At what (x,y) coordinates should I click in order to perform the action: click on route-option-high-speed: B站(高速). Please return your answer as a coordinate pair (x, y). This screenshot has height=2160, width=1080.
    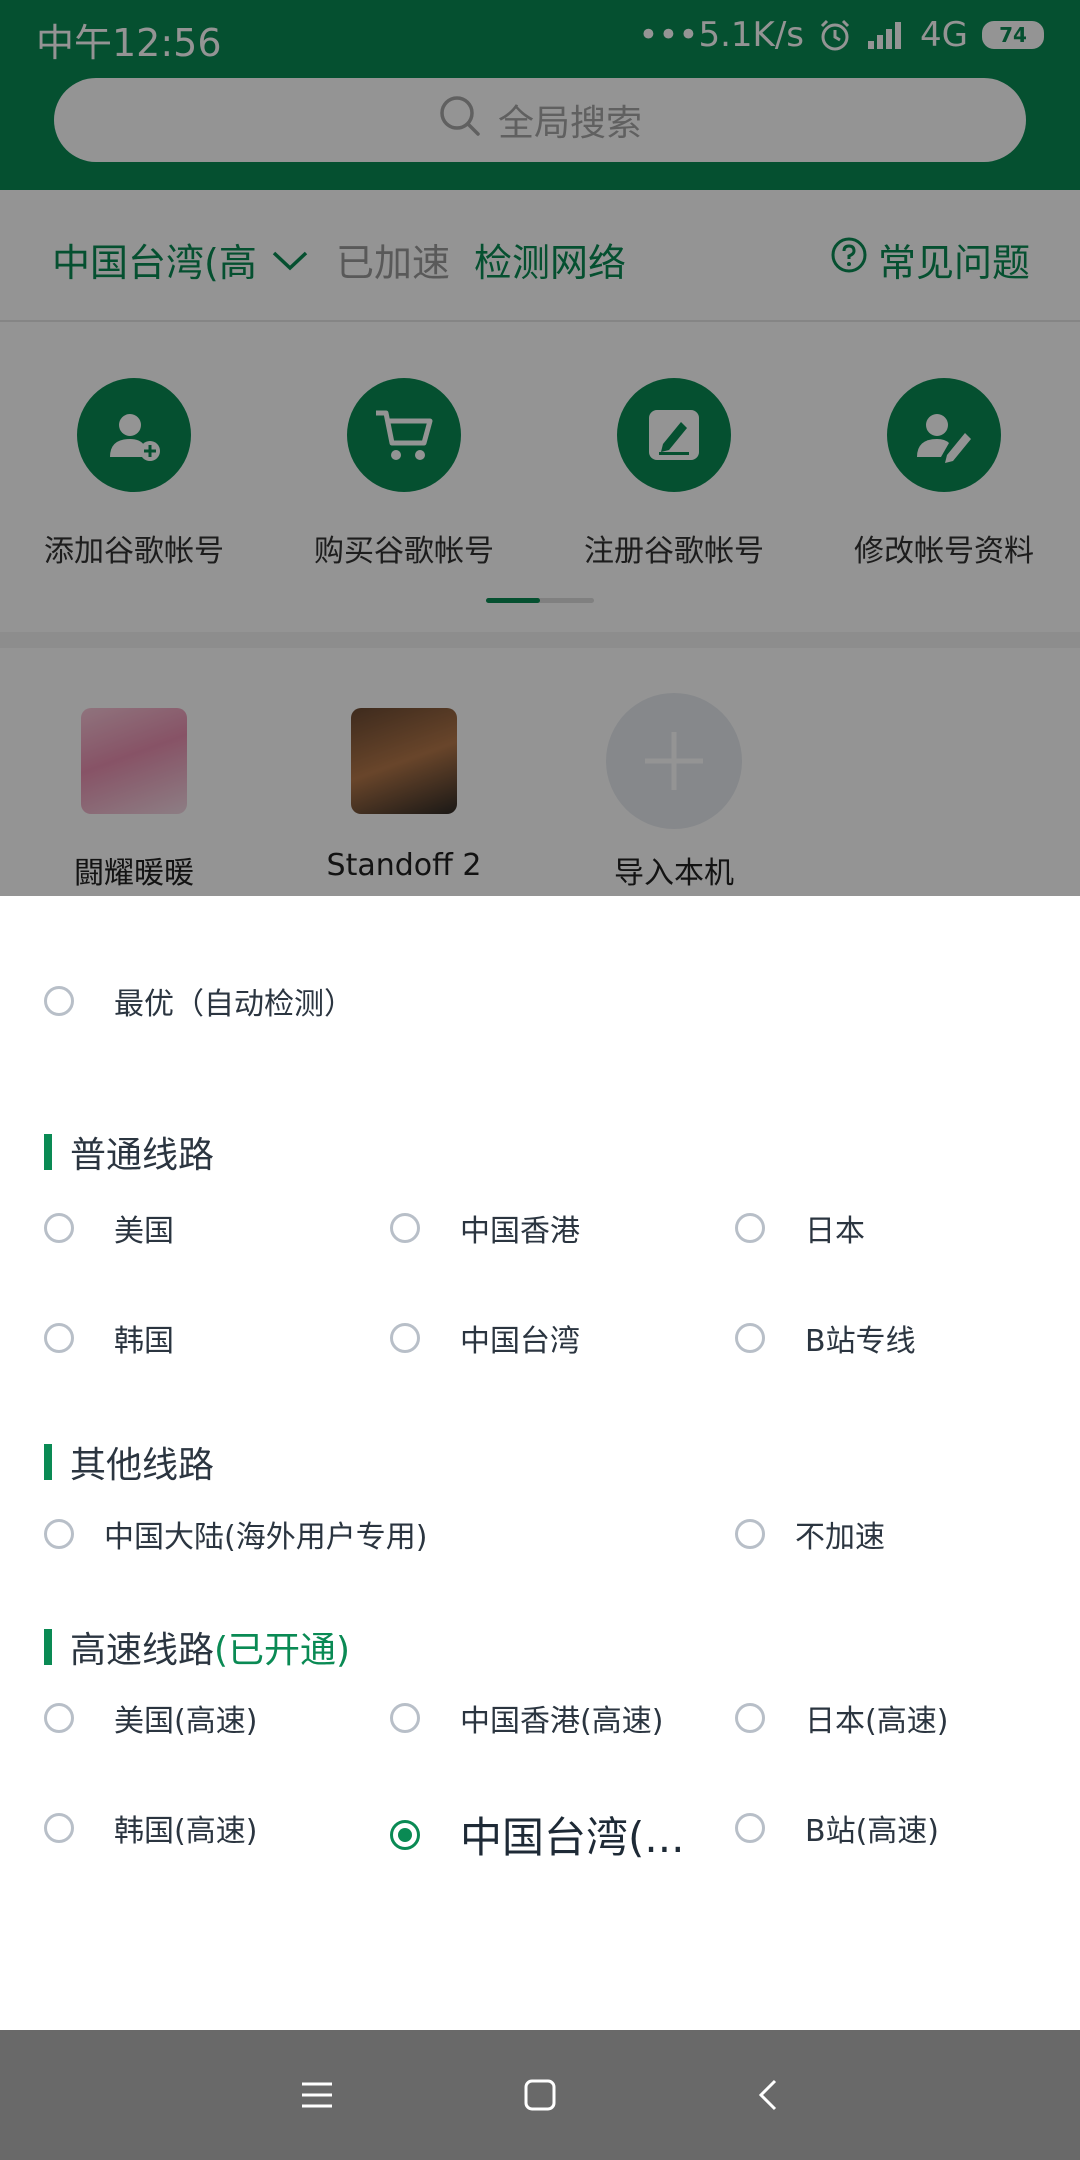
    Looking at the image, I should click on (837, 1828).